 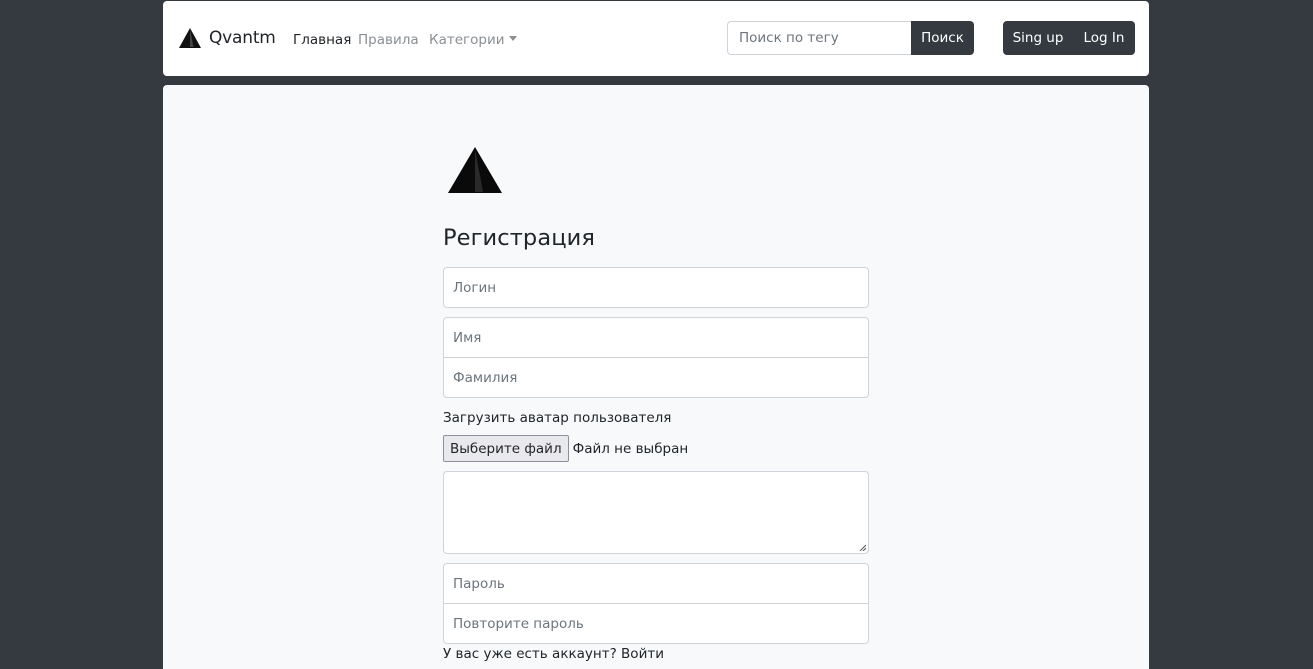 I want to click on page-title: Регистрация, so click(x=519, y=238).